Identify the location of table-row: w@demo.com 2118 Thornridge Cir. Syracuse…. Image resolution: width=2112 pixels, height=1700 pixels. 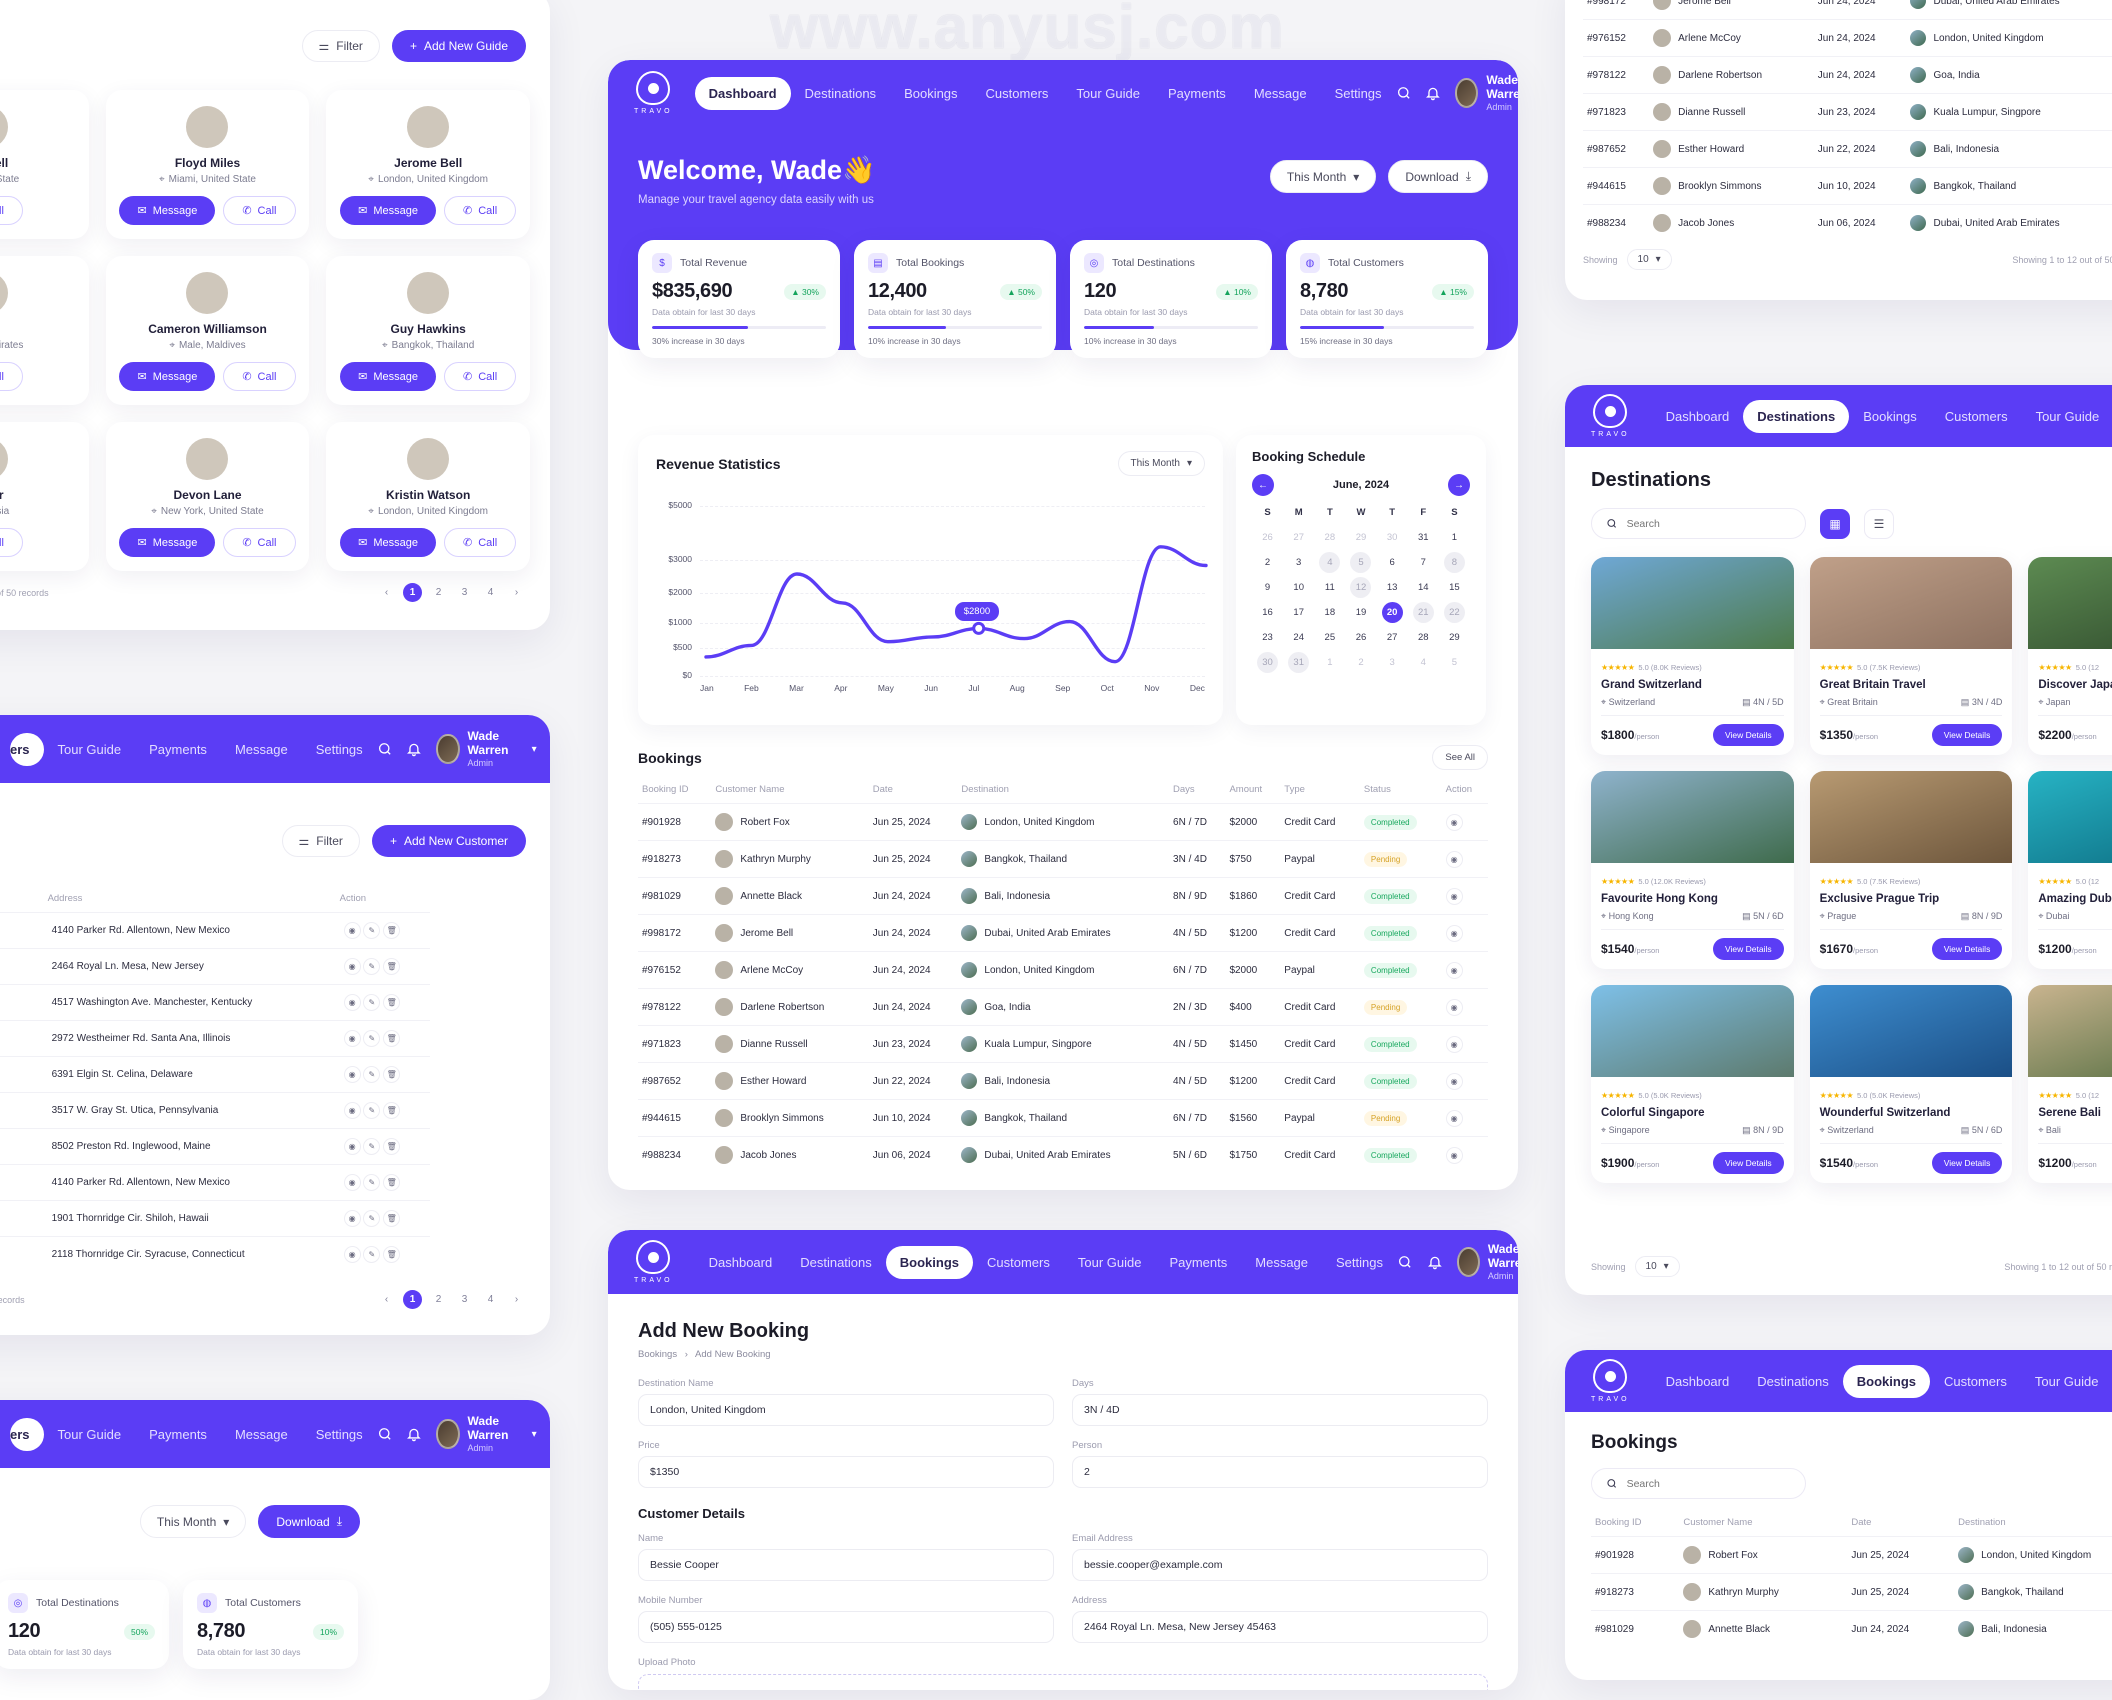
(215, 1254).